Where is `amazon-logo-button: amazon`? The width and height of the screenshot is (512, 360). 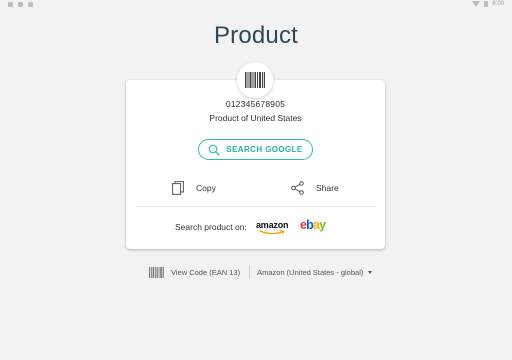
amazon-logo-button: amazon is located at coordinates (272, 227).